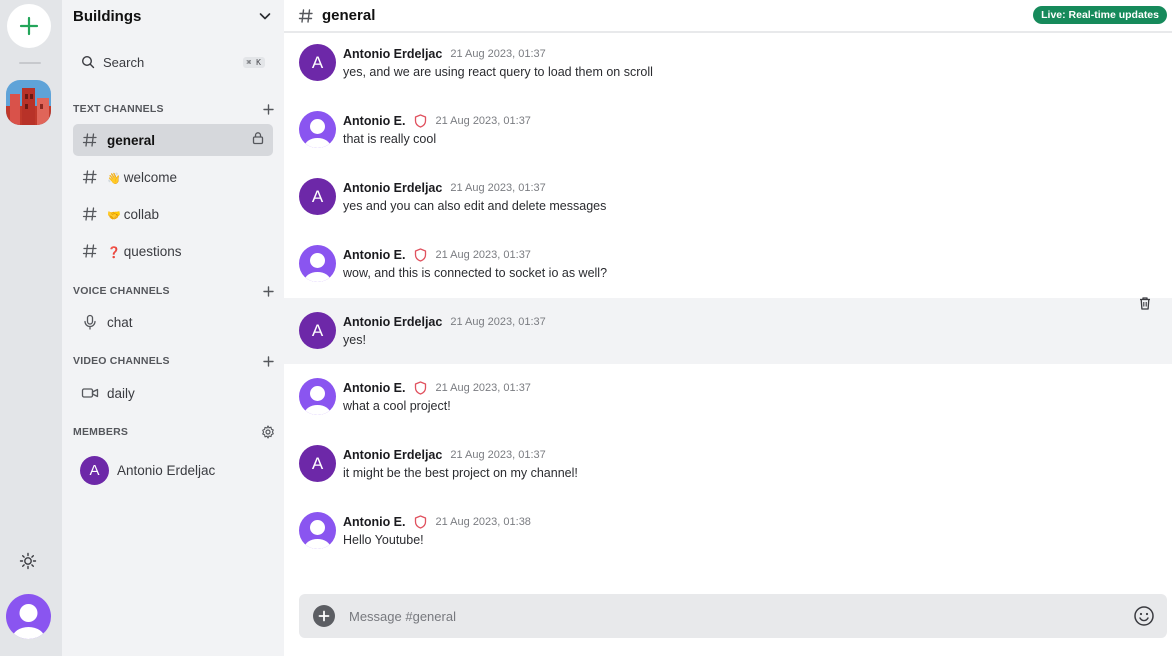 The height and width of the screenshot is (656, 1172). Describe the element at coordinates (30, 63) in the screenshot. I see `rail-divider` at that location.